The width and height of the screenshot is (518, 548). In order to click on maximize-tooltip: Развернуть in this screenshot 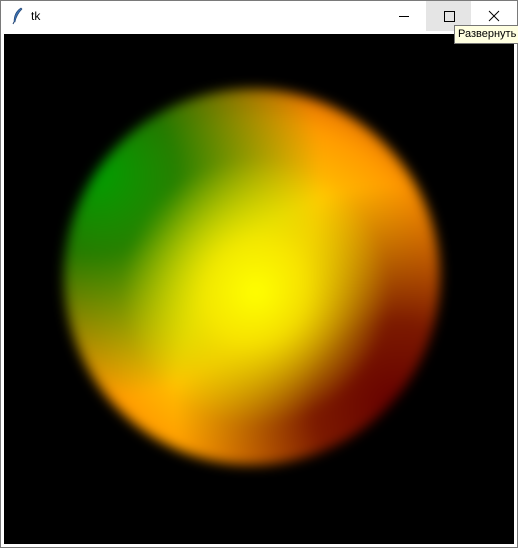, I will do `click(486, 34)`.